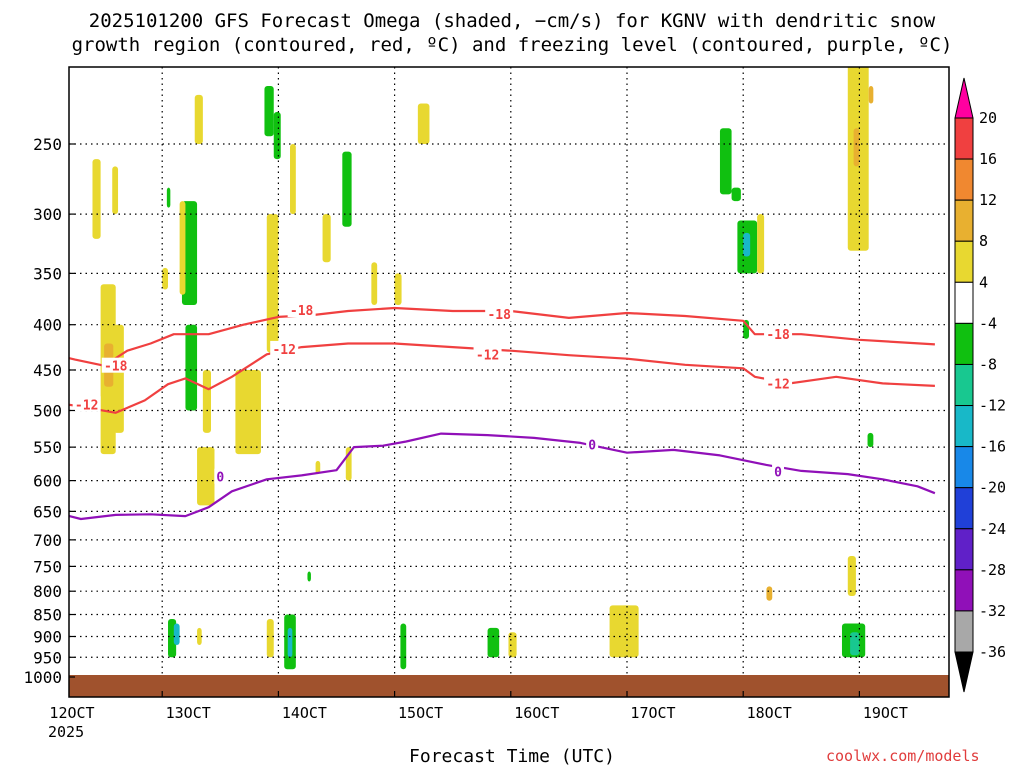  What do you see at coordinates (304, 713) in the screenshot?
I see `x-tick-label: 14OCT` at bounding box center [304, 713].